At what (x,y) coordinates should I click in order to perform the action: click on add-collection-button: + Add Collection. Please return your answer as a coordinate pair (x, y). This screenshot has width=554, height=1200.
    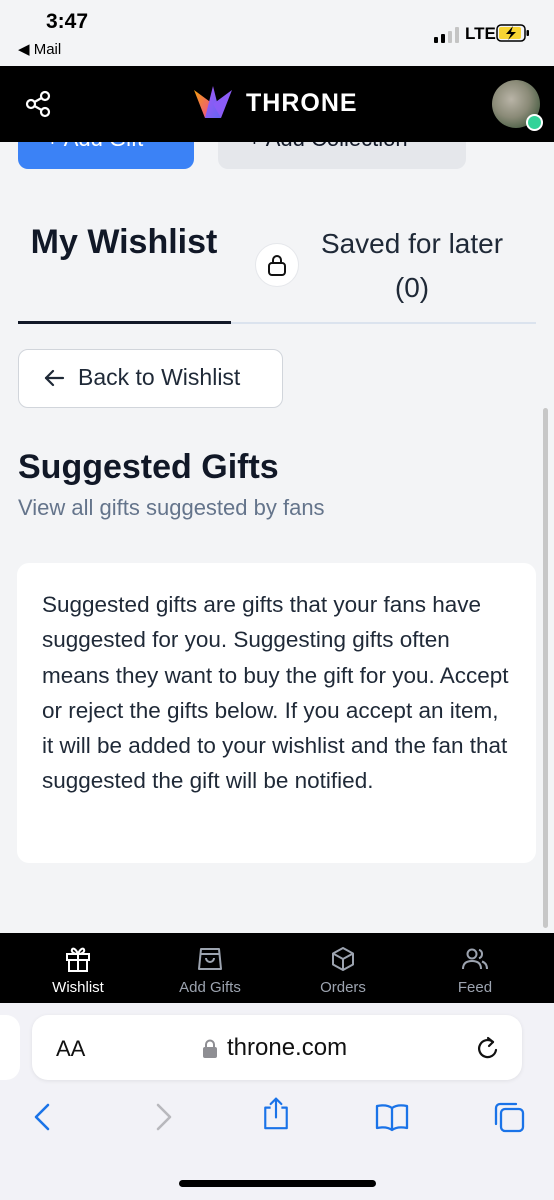
    Looking at the image, I should click on (342, 155).